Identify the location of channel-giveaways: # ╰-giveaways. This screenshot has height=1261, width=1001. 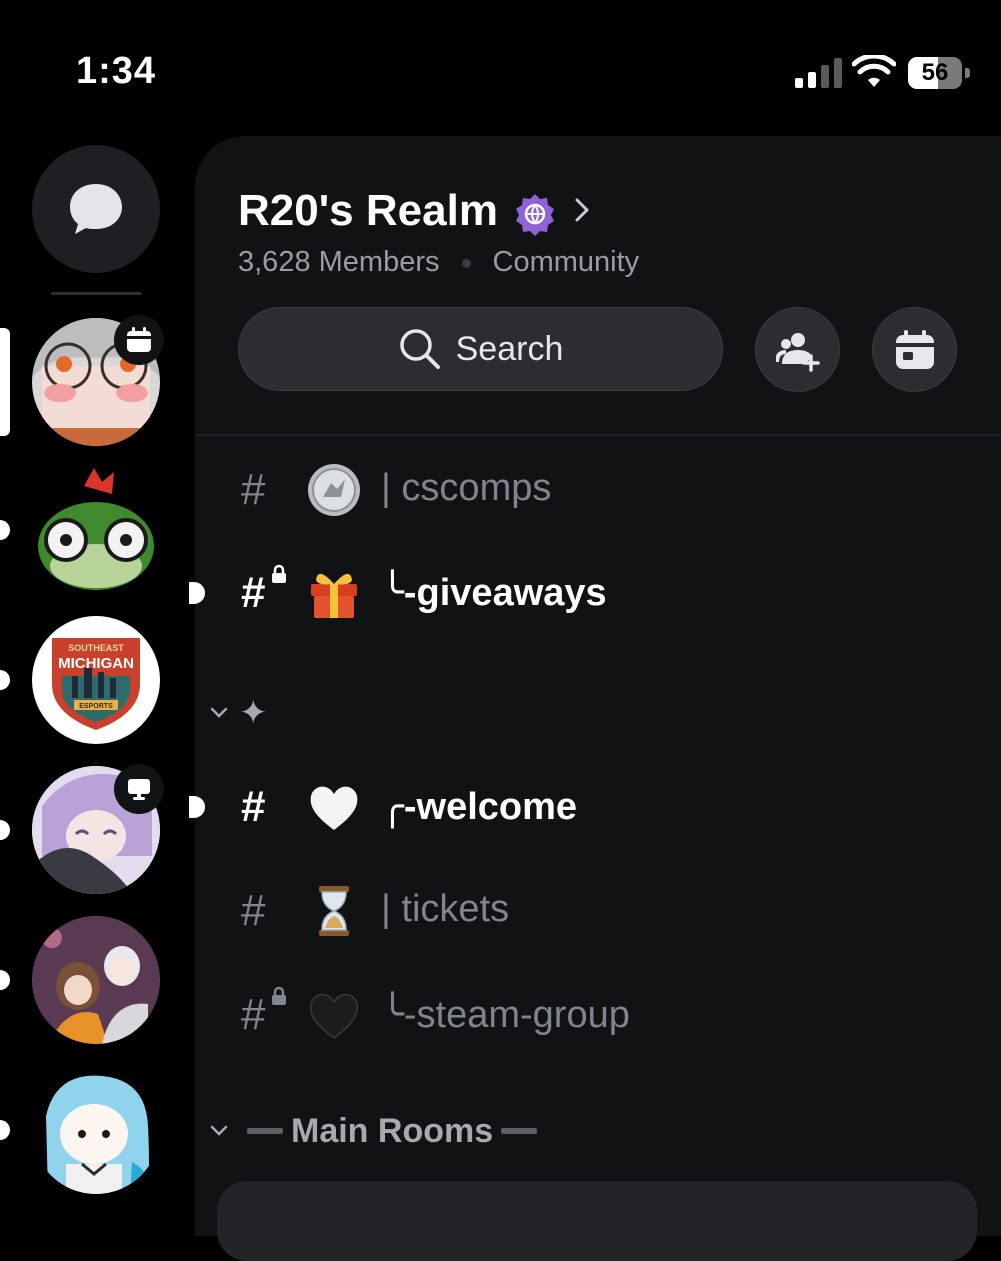
(595, 594).